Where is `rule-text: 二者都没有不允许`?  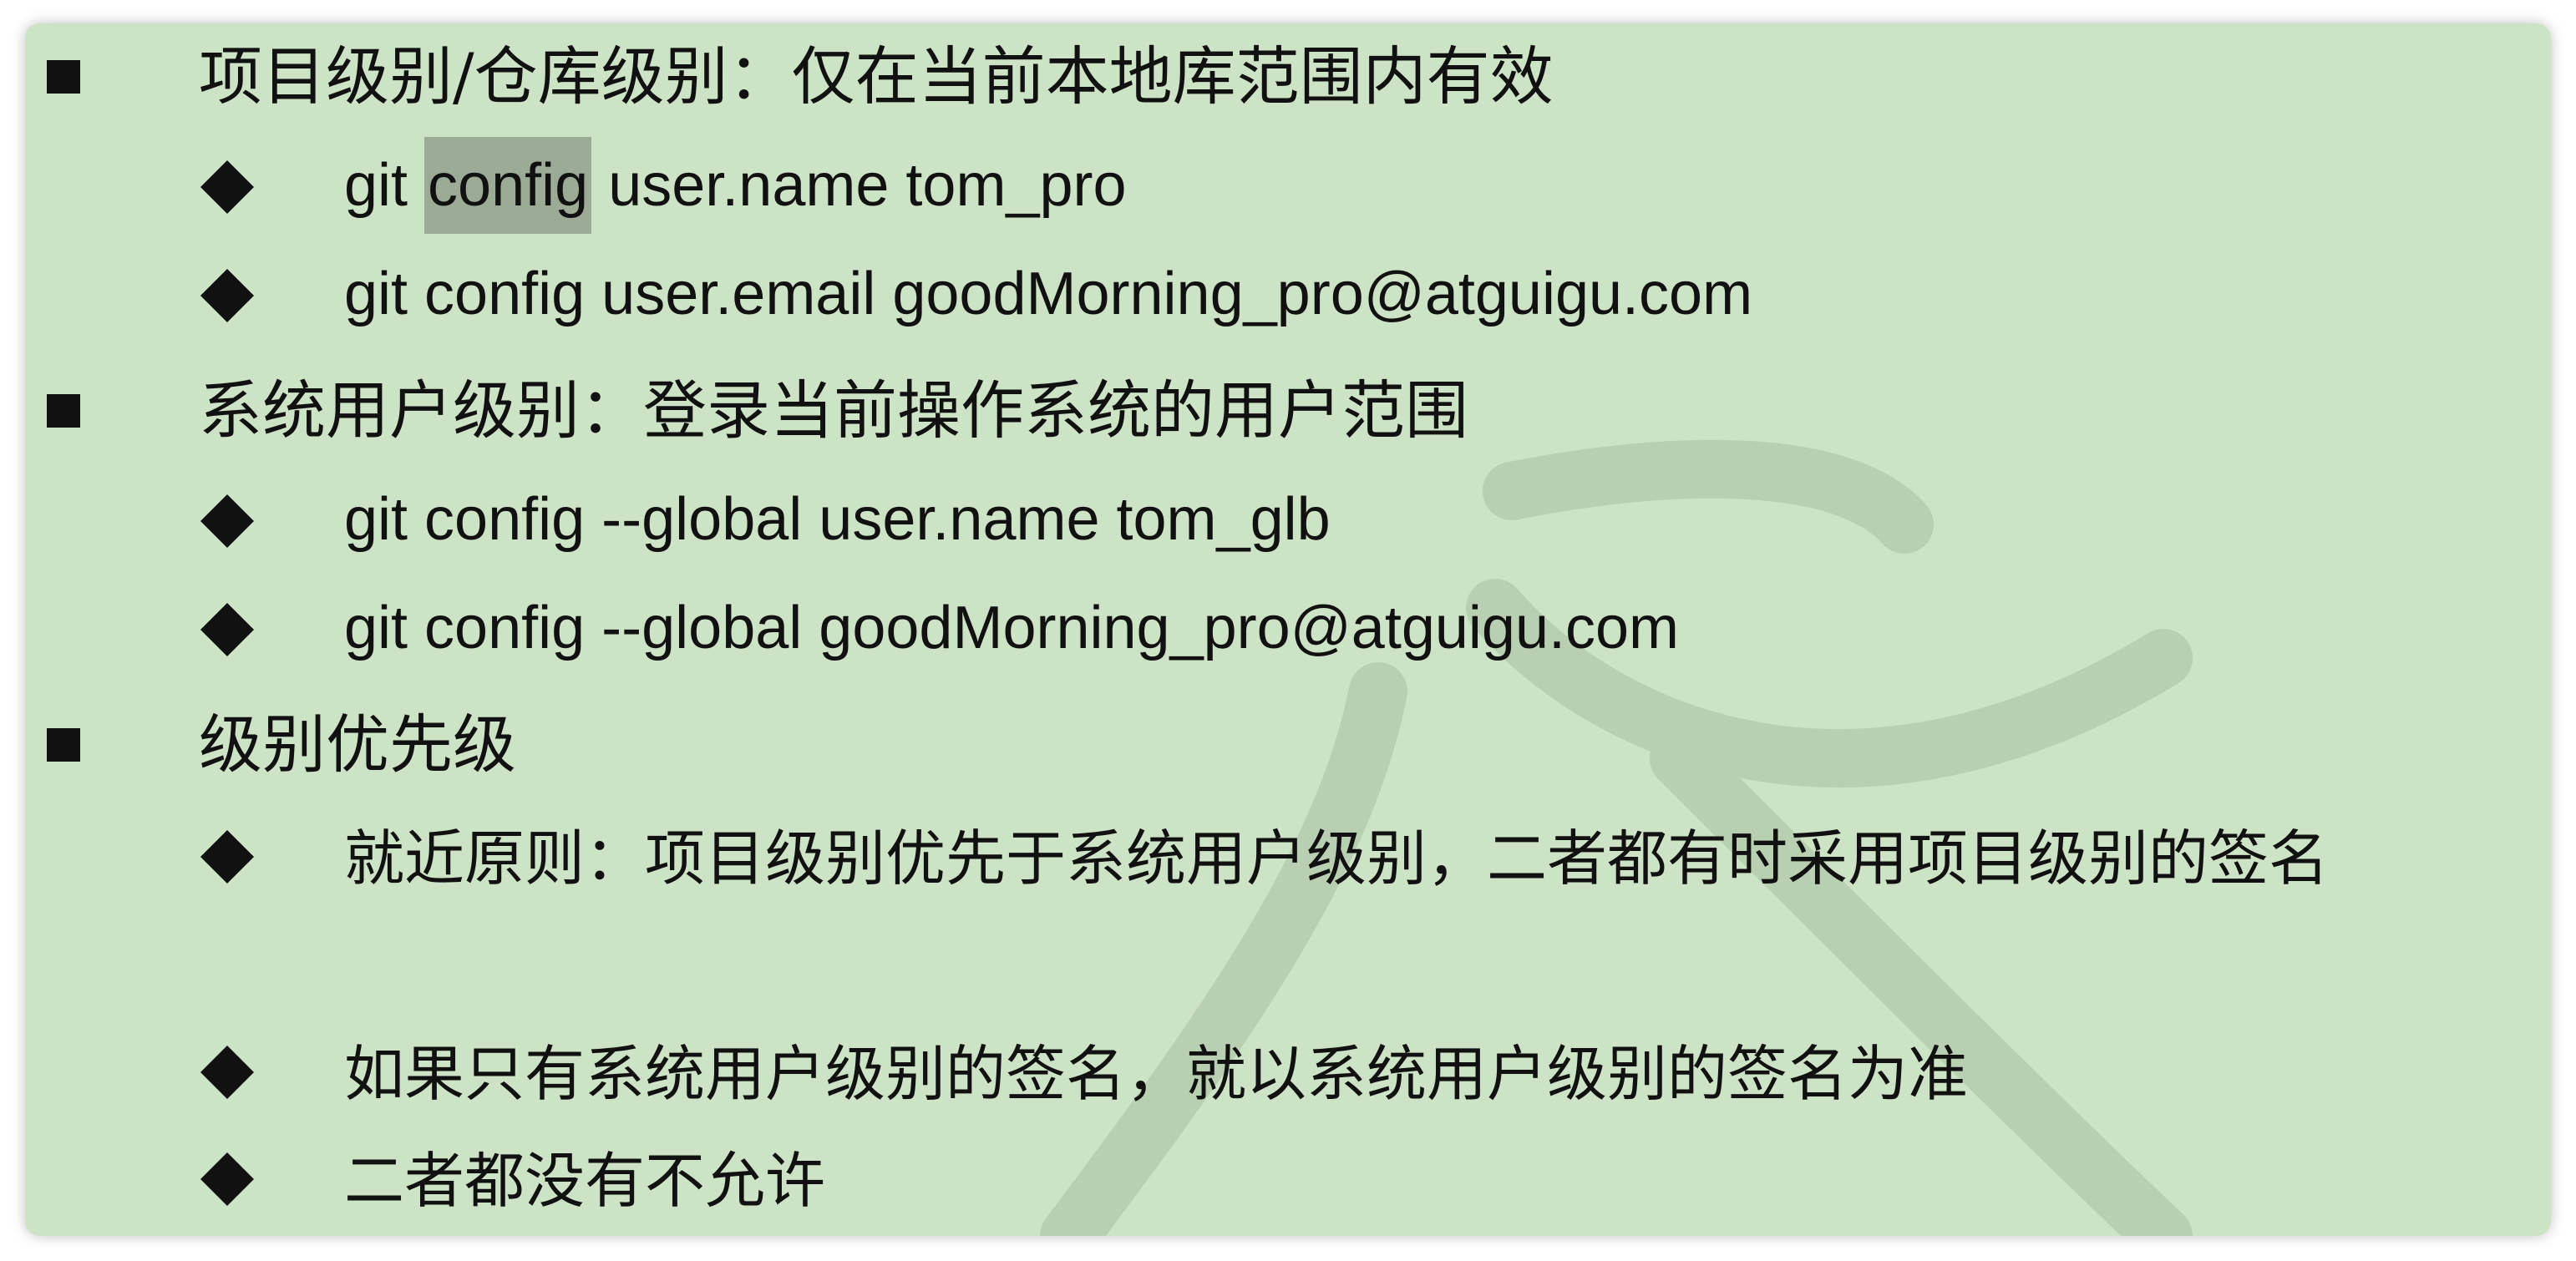 rule-text: 二者都没有不允许 is located at coordinates (585, 1181).